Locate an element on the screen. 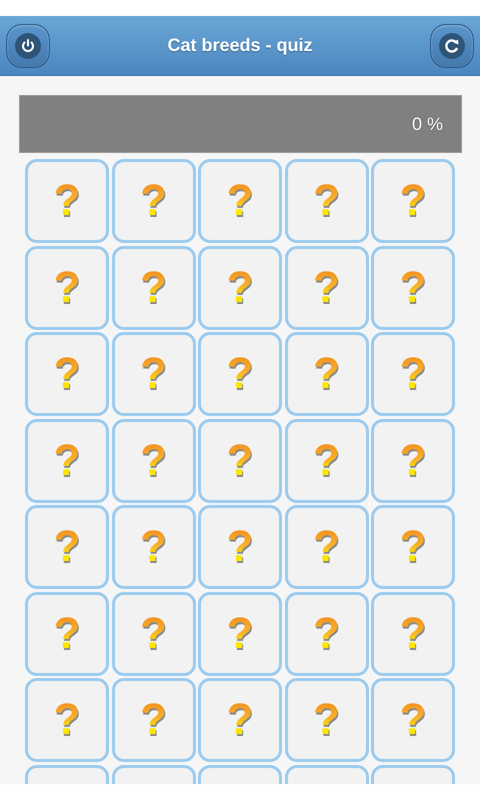 The width and height of the screenshot is (480, 800). power-button is located at coordinates (28, 46).